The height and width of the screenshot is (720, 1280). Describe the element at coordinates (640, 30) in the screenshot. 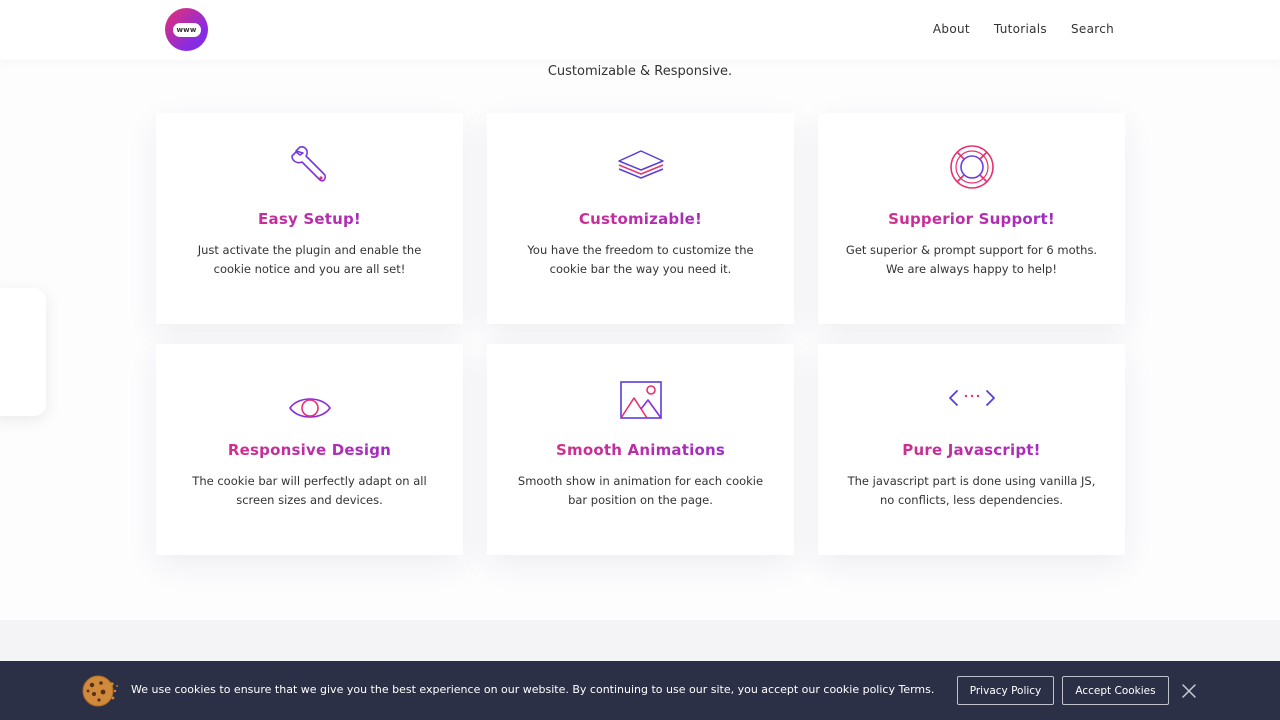

I see `site-header: www About Tutorials Search` at that location.